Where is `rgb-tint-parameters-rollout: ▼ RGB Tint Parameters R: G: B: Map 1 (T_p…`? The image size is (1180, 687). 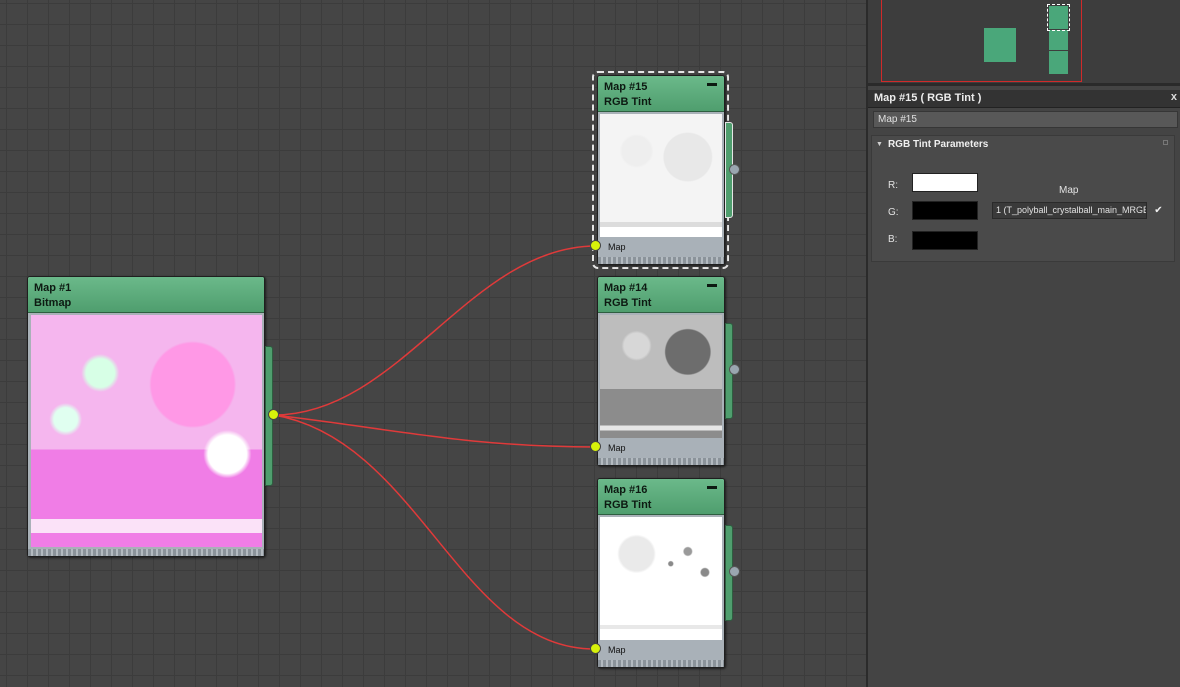
rgb-tint-parameters-rollout: ▼ RGB Tint Parameters R: G: B: Map 1 (T_p… is located at coordinates (1023, 198).